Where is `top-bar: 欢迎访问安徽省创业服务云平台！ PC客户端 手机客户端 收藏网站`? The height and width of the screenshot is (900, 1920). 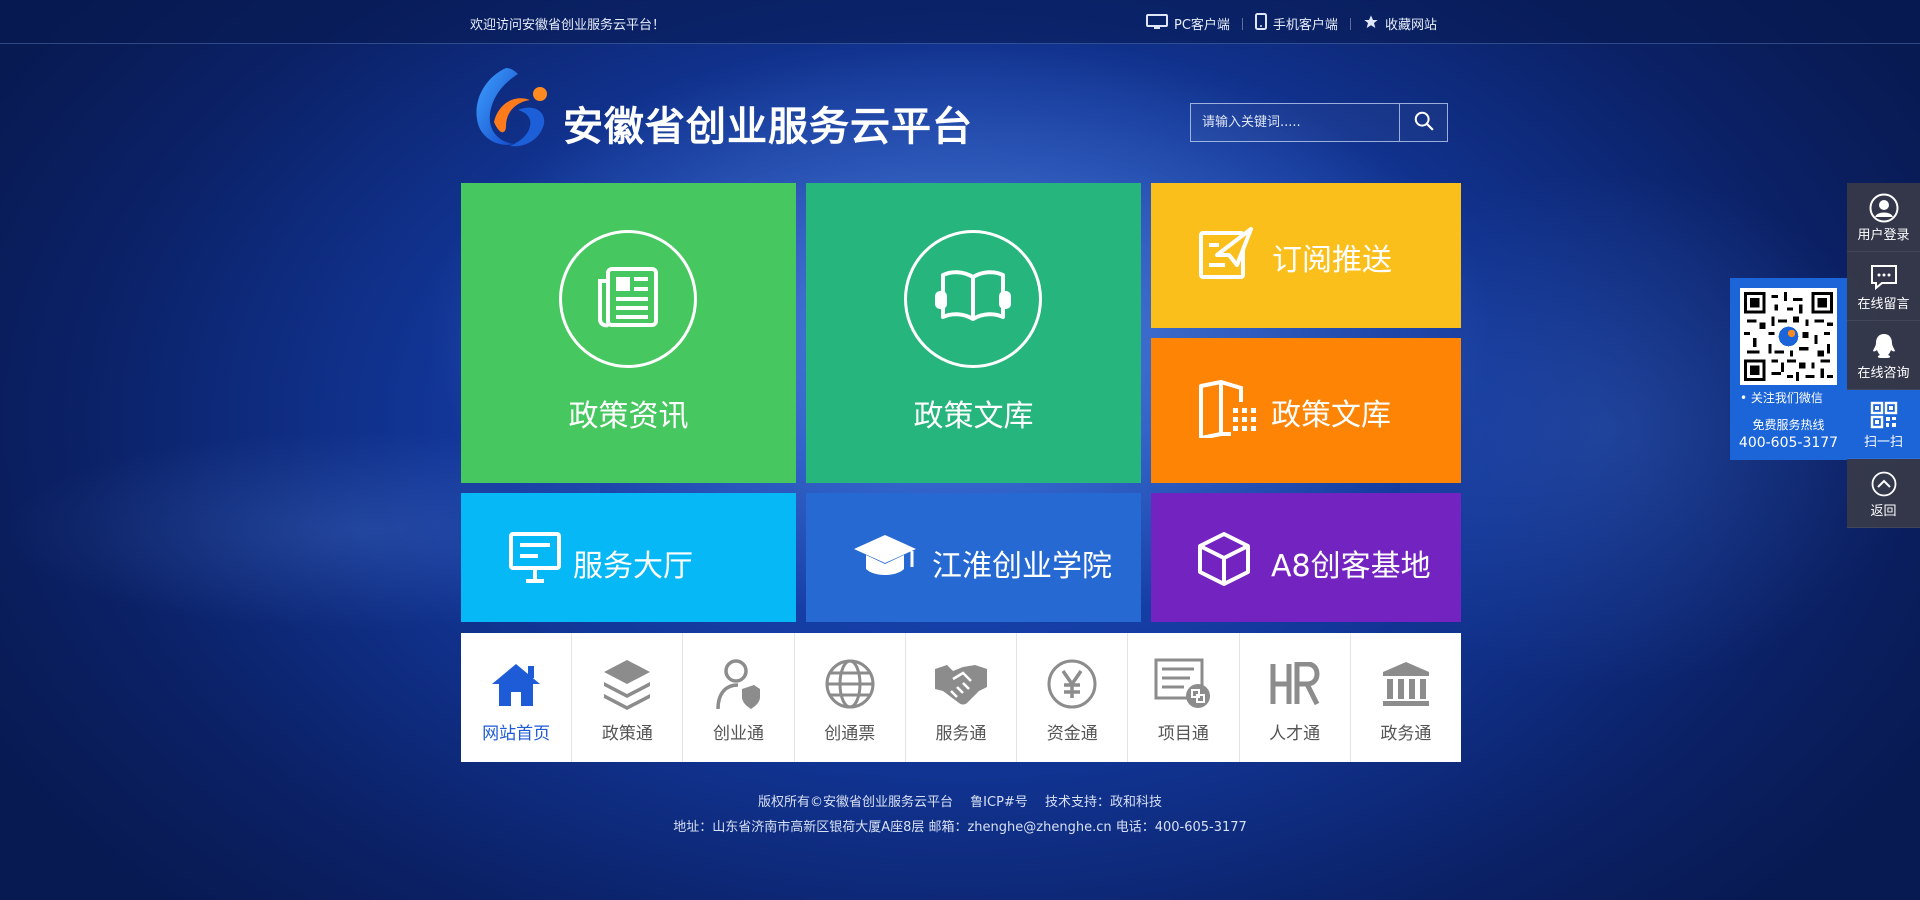 top-bar: 欢迎访问安徽省创业服务云平台！ PC客户端 手机客户端 收藏网站 is located at coordinates (960, 22).